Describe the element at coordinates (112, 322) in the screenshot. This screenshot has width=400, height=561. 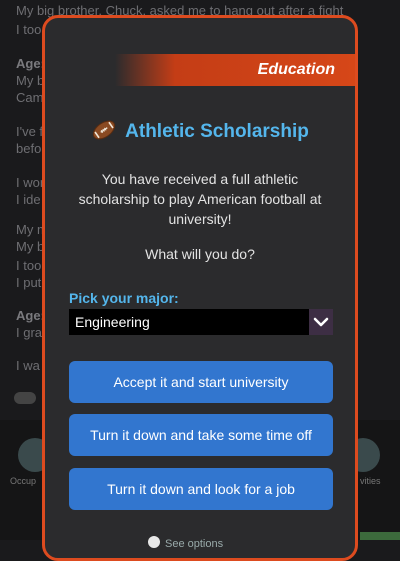
I see `major-select-value: Engineering` at that location.